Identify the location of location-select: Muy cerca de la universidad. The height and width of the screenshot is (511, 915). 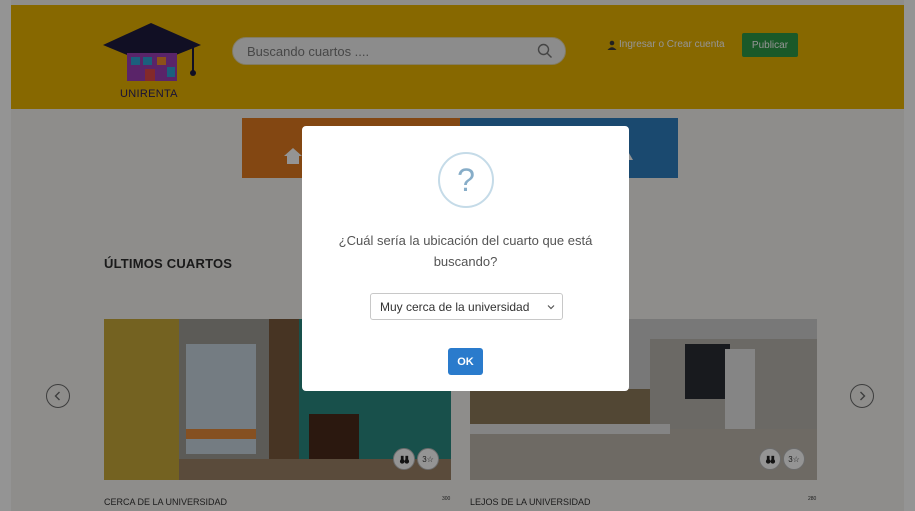
(466, 306).